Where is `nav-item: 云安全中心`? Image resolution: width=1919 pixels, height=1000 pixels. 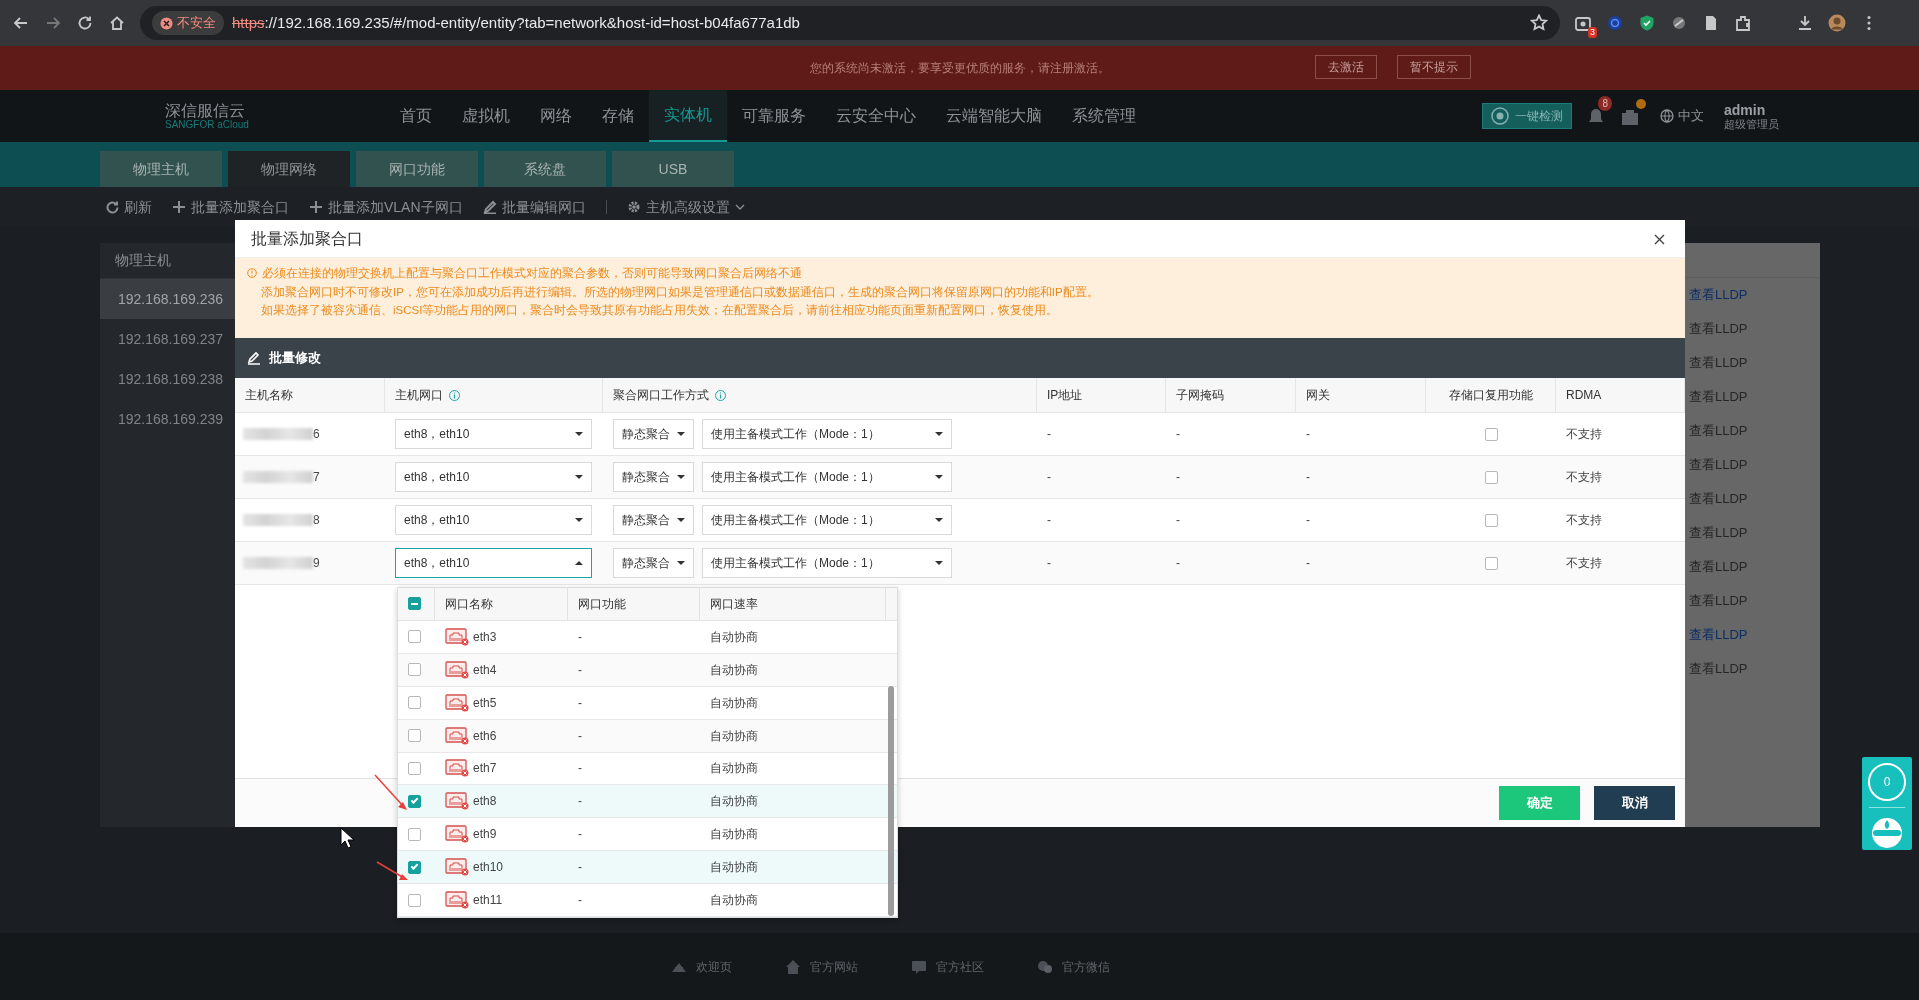
nav-item: 云安全中心 is located at coordinates (876, 116).